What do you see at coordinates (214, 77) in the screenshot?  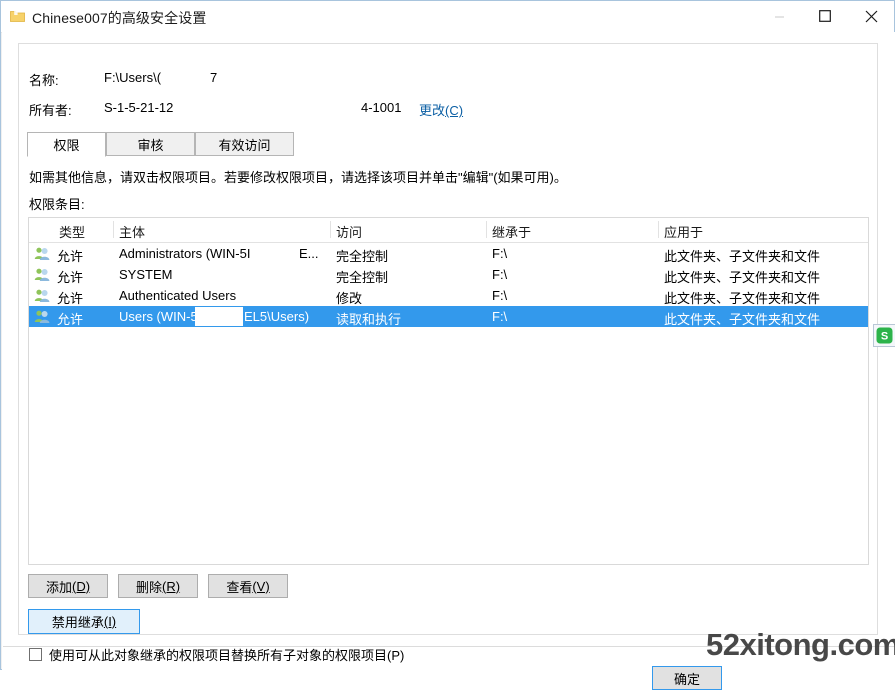 I see `name-value-tail: 7` at bounding box center [214, 77].